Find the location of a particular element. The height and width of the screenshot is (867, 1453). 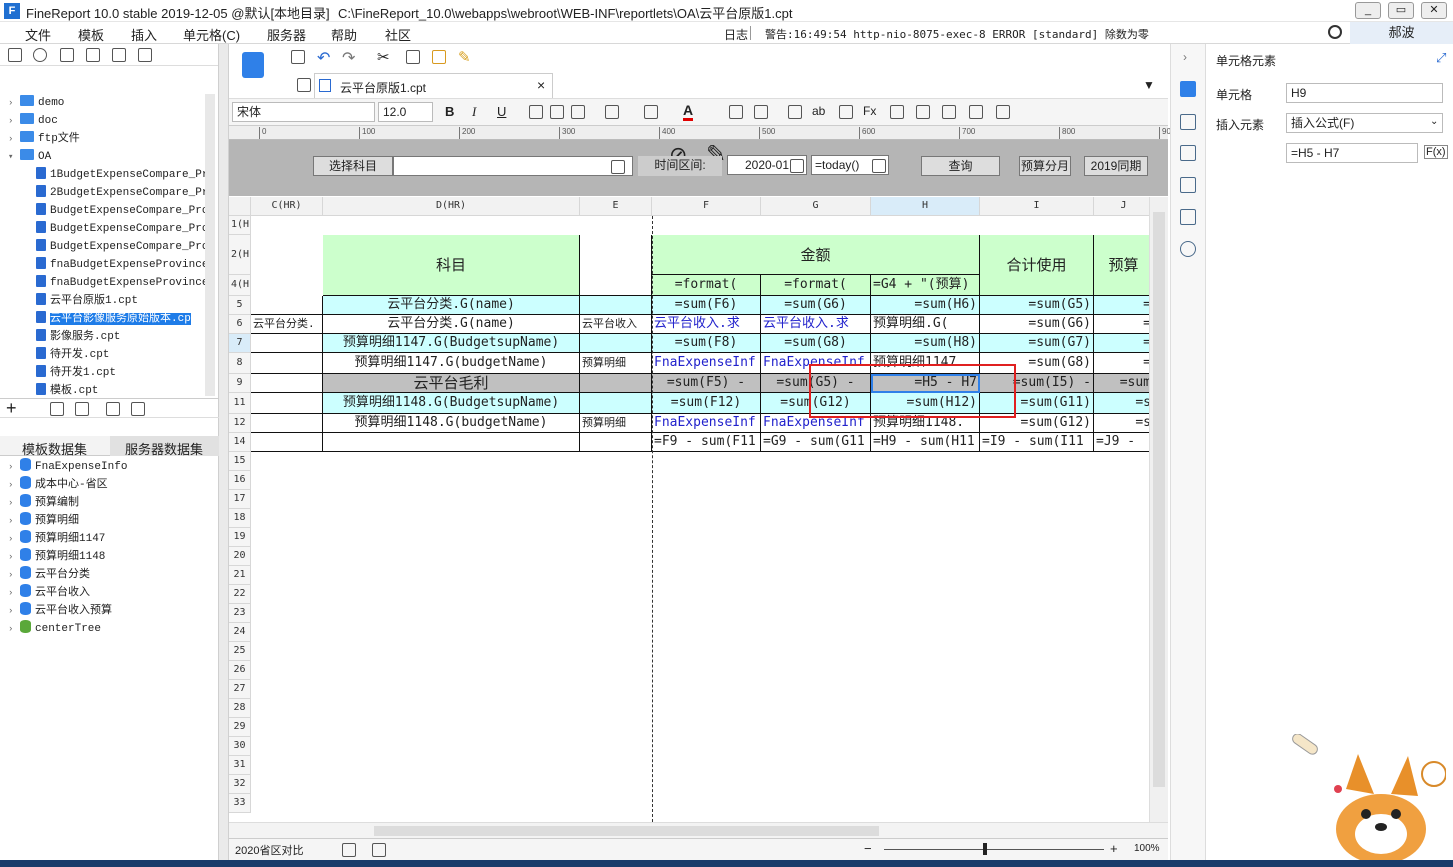

add-sheet-icon is located at coordinates (349, 850).